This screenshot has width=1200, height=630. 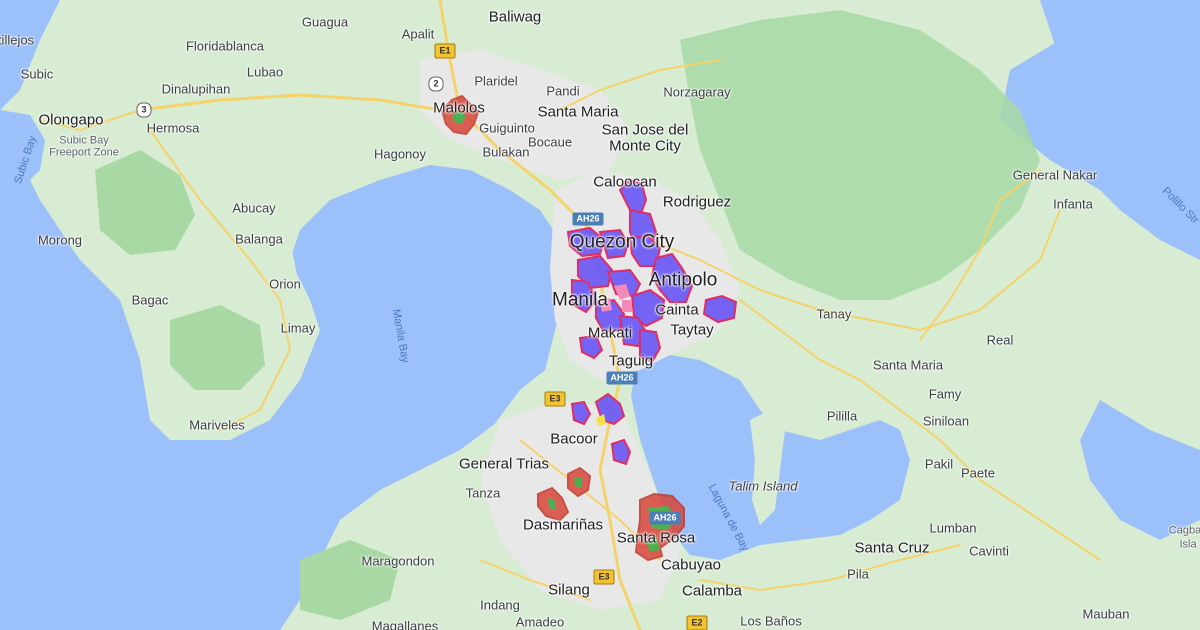 I want to click on place-label-cagbalete-2: Isla, so click(x=1188, y=544).